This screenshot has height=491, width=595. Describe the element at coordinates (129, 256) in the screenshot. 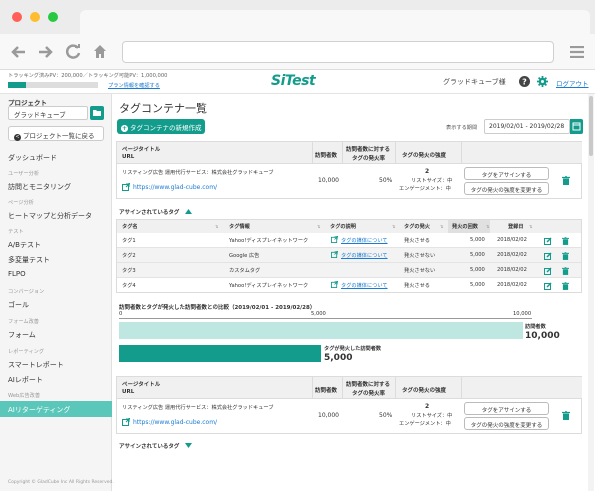

I see `tag-name: タグ2` at that location.